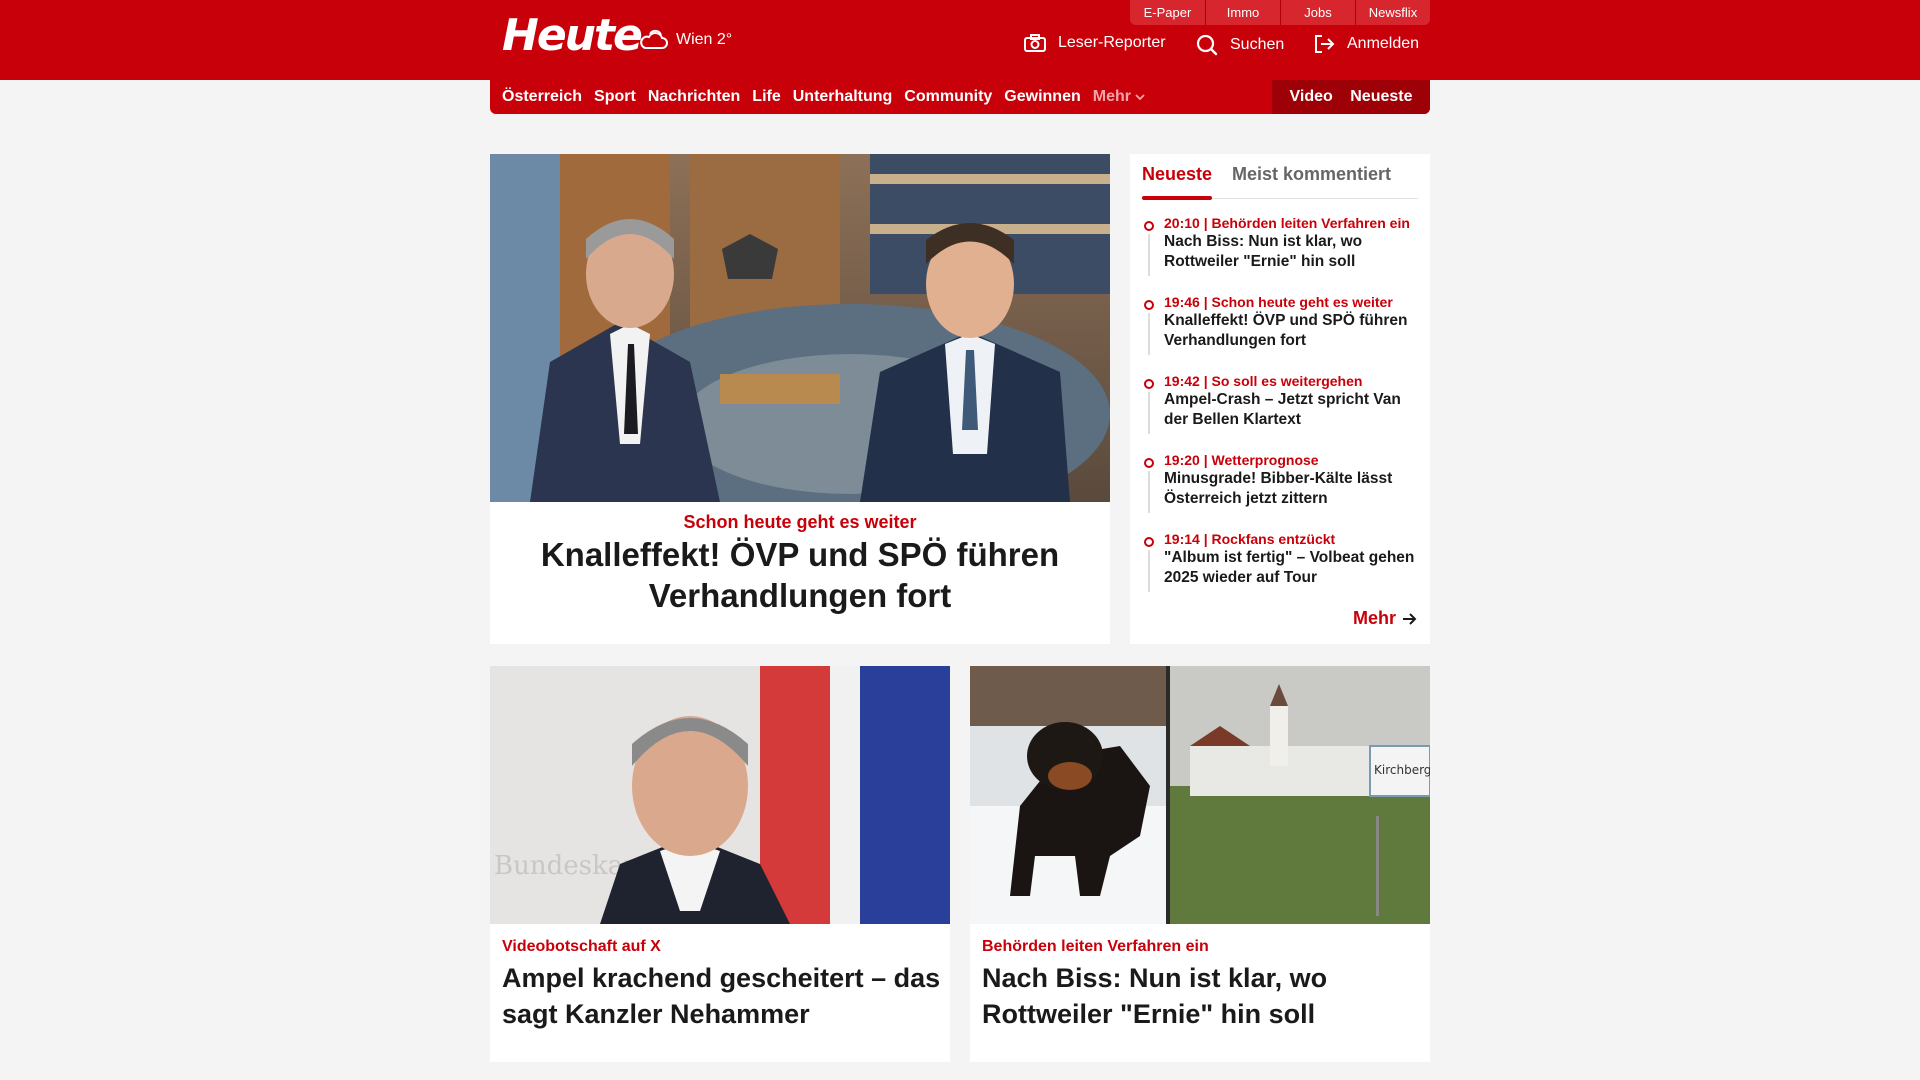  I want to click on sidebar-tabs: Neueste Meist kommentiert, so click(1280, 177).